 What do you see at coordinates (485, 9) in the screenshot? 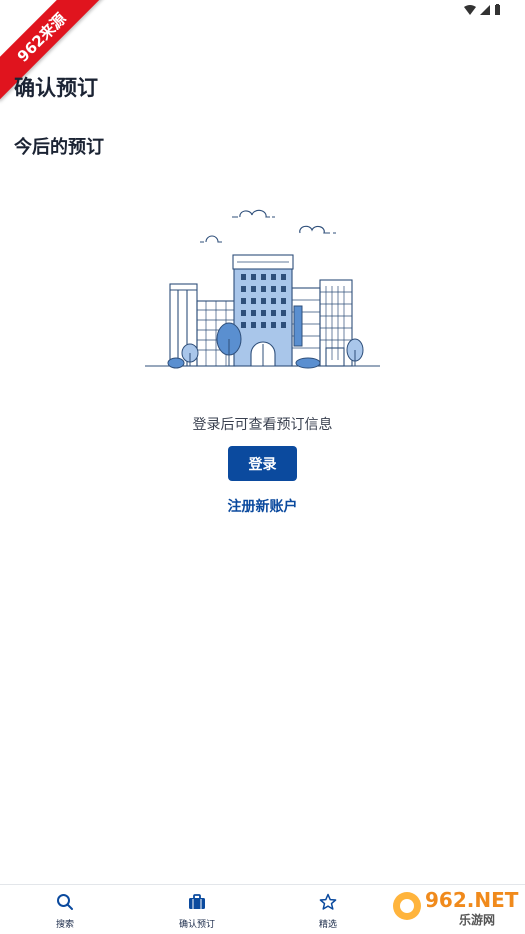
I see `signal-icon` at bounding box center [485, 9].